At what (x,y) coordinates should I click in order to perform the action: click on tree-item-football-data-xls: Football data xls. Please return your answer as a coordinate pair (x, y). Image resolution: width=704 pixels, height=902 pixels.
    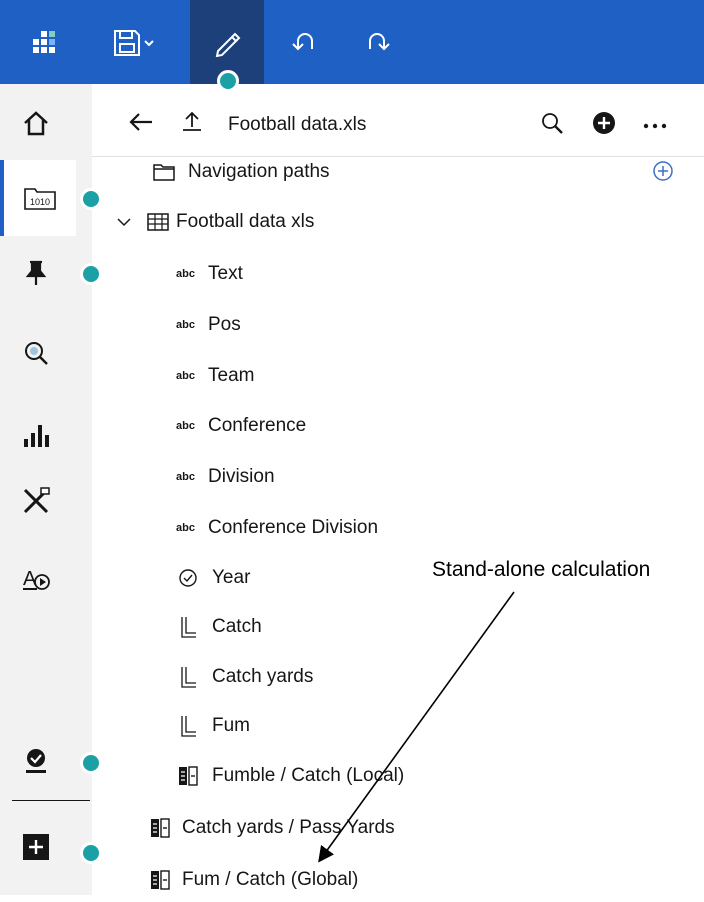
    Looking at the image, I should click on (215, 222).